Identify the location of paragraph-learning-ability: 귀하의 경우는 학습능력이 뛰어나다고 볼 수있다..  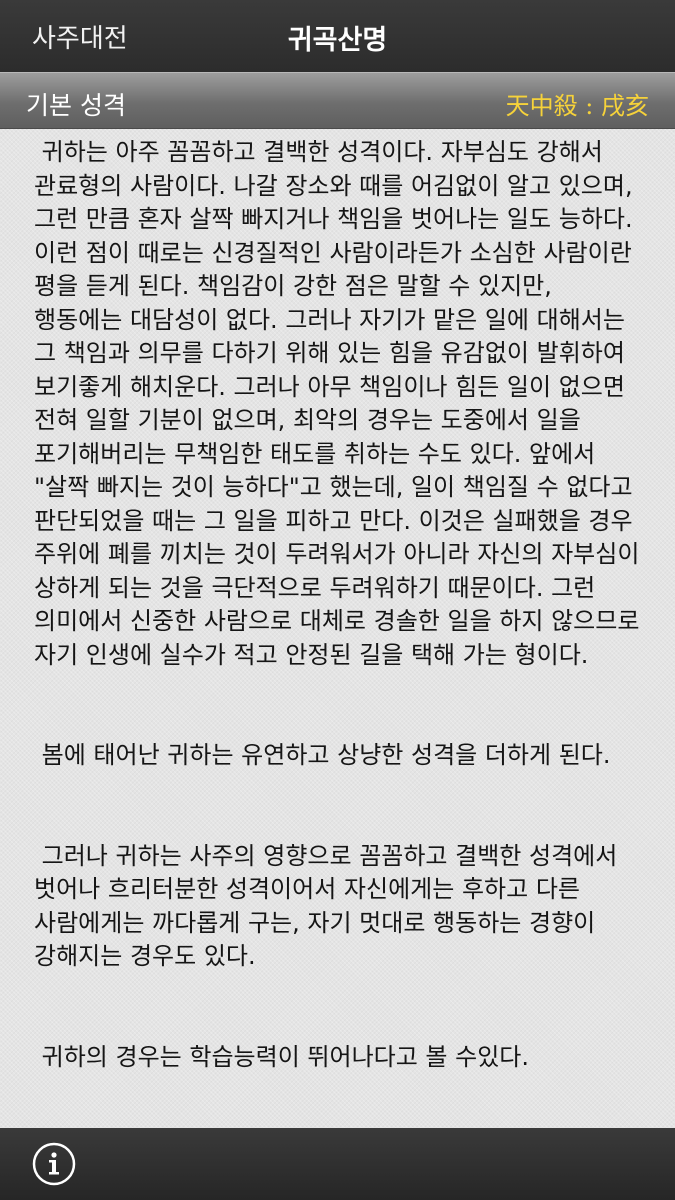
(282, 1056).